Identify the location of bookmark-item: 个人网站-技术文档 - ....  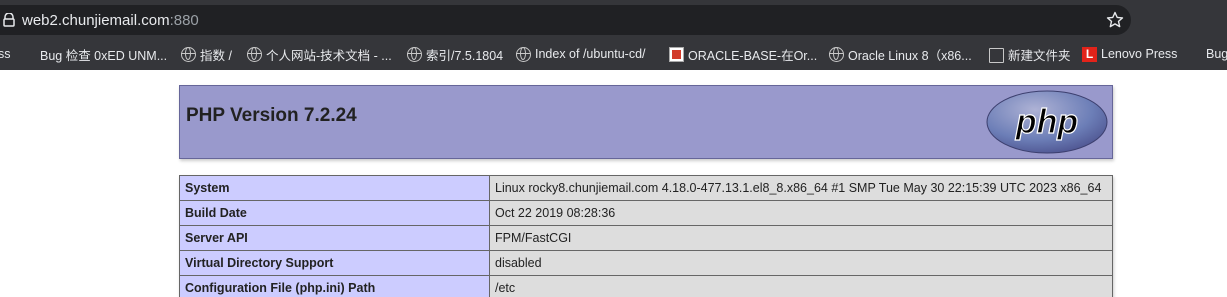
(319, 54).